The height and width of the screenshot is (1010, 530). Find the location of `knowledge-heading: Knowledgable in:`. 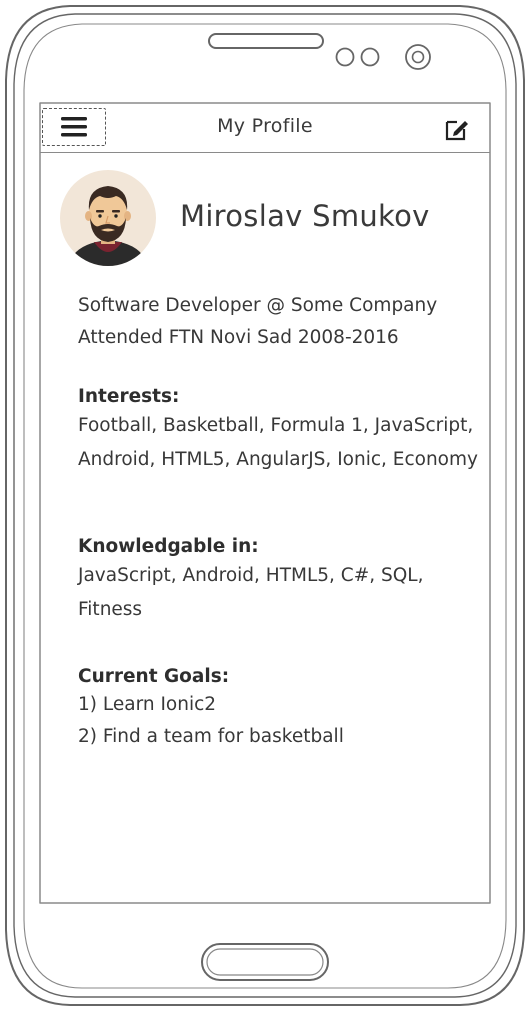

knowledge-heading: Knowledgable in: is located at coordinates (168, 546).